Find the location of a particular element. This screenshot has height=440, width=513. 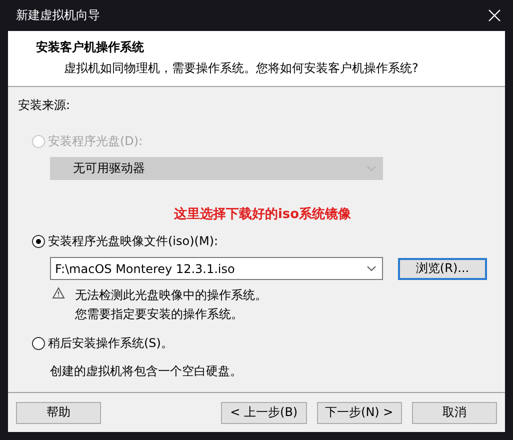

warning-text: 无法检测此光盘映像中的操作系统。 is located at coordinates (171, 295).